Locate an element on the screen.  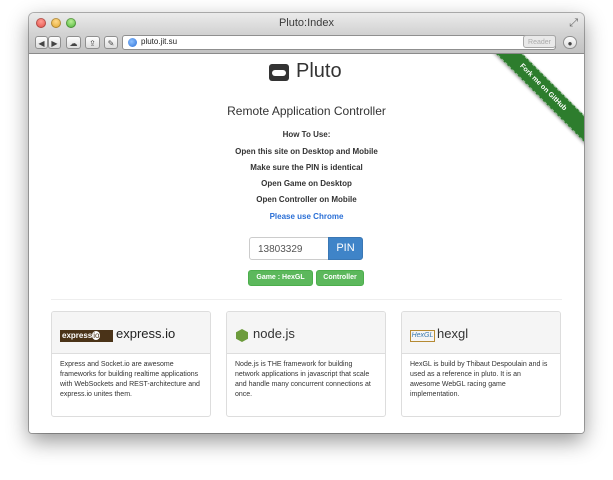
pin-button: PIN is located at coordinates (345, 248).